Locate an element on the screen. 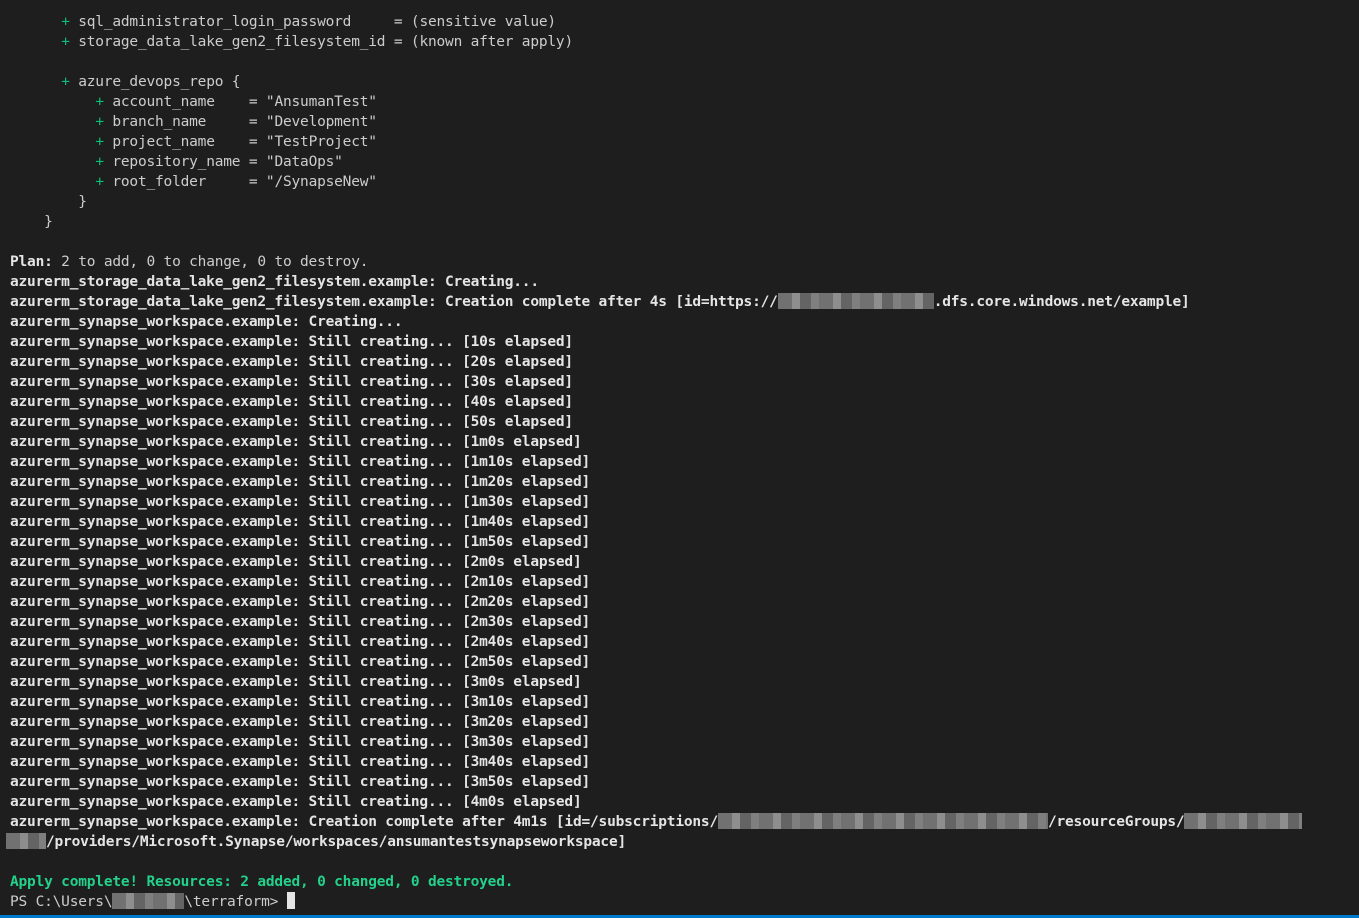 Image resolution: width=1359 pixels, height=918 pixels. redacted-subscription-id is located at coordinates (882, 821).